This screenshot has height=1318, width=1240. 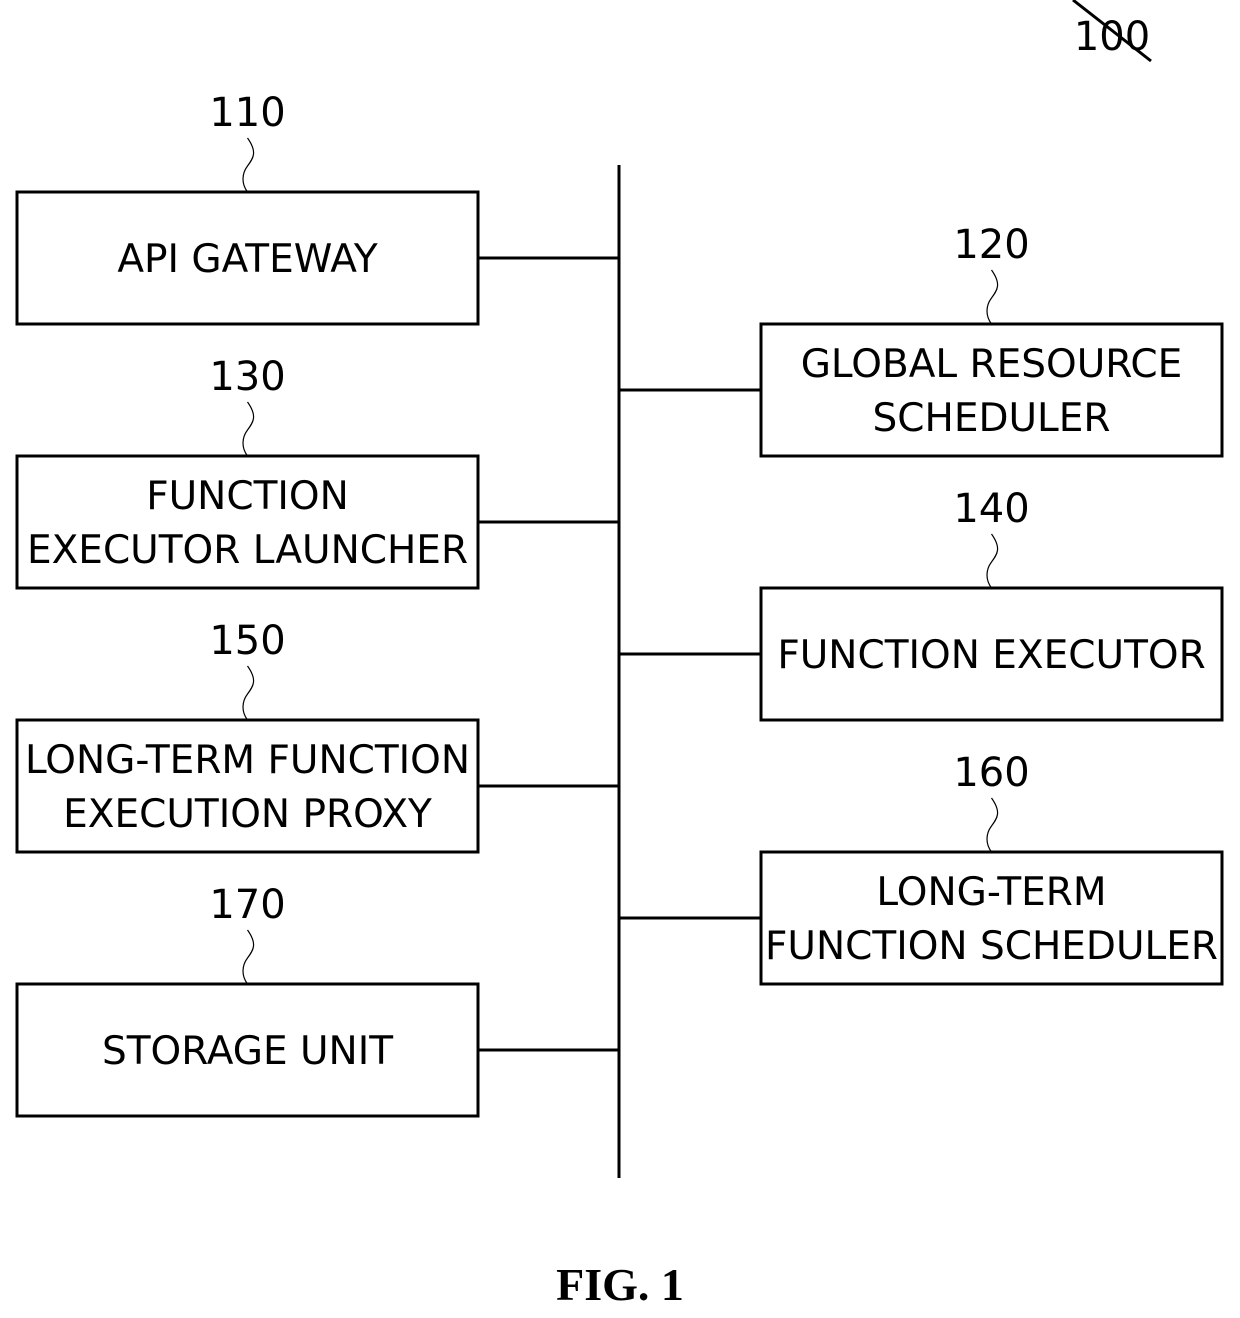 I want to click on function-executor-launcher-leader-line, so click(x=248, y=429).